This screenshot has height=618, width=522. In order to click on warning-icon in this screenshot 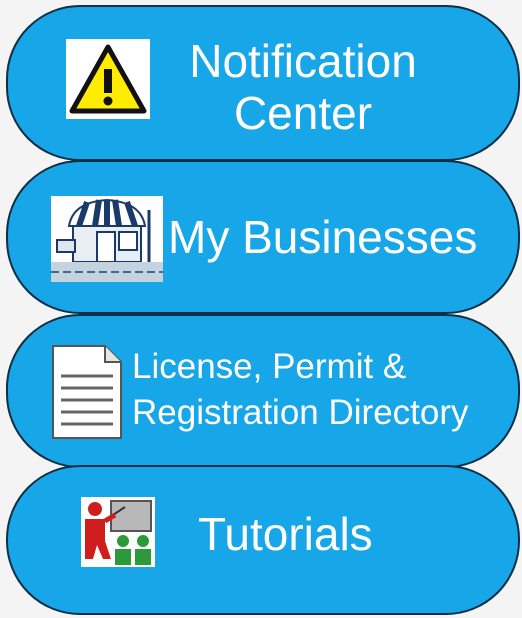, I will do `click(108, 79)`.